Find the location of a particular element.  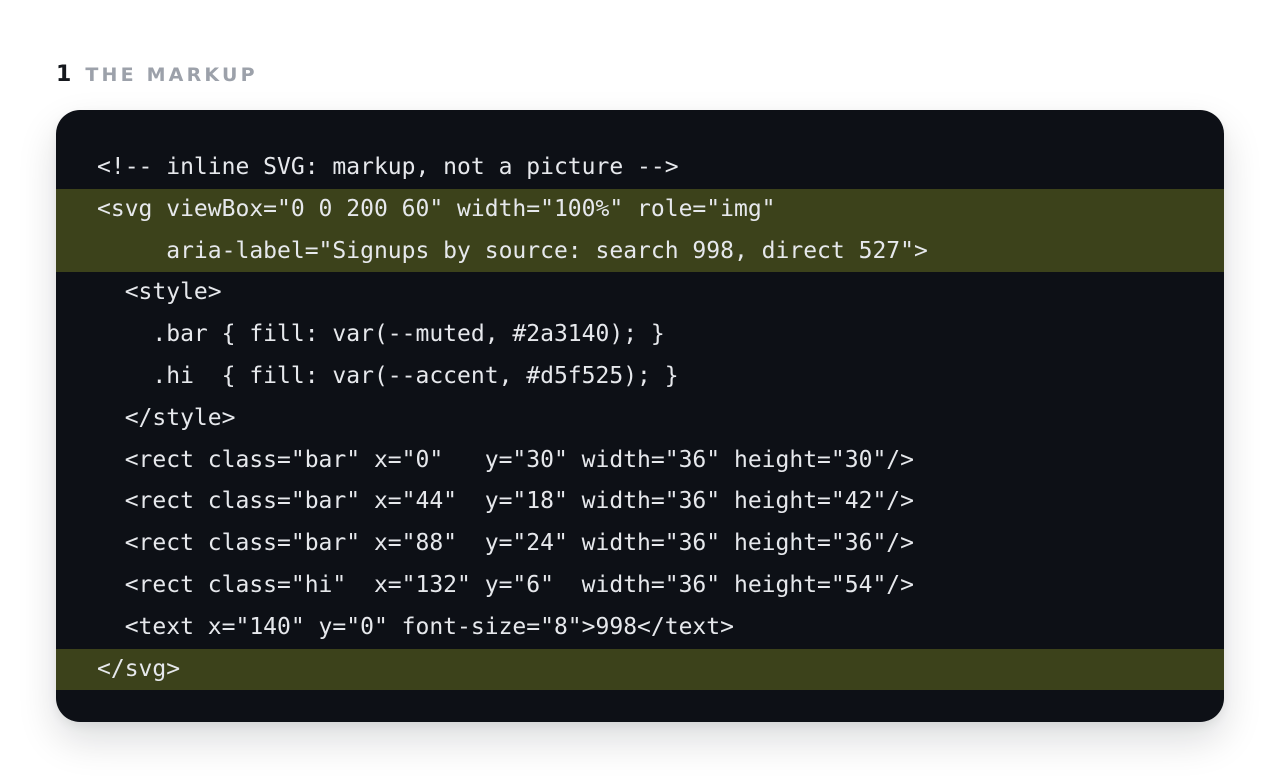

code-line: .bar { fill: var(--muted, #2a3140); } is located at coordinates (381, 334).